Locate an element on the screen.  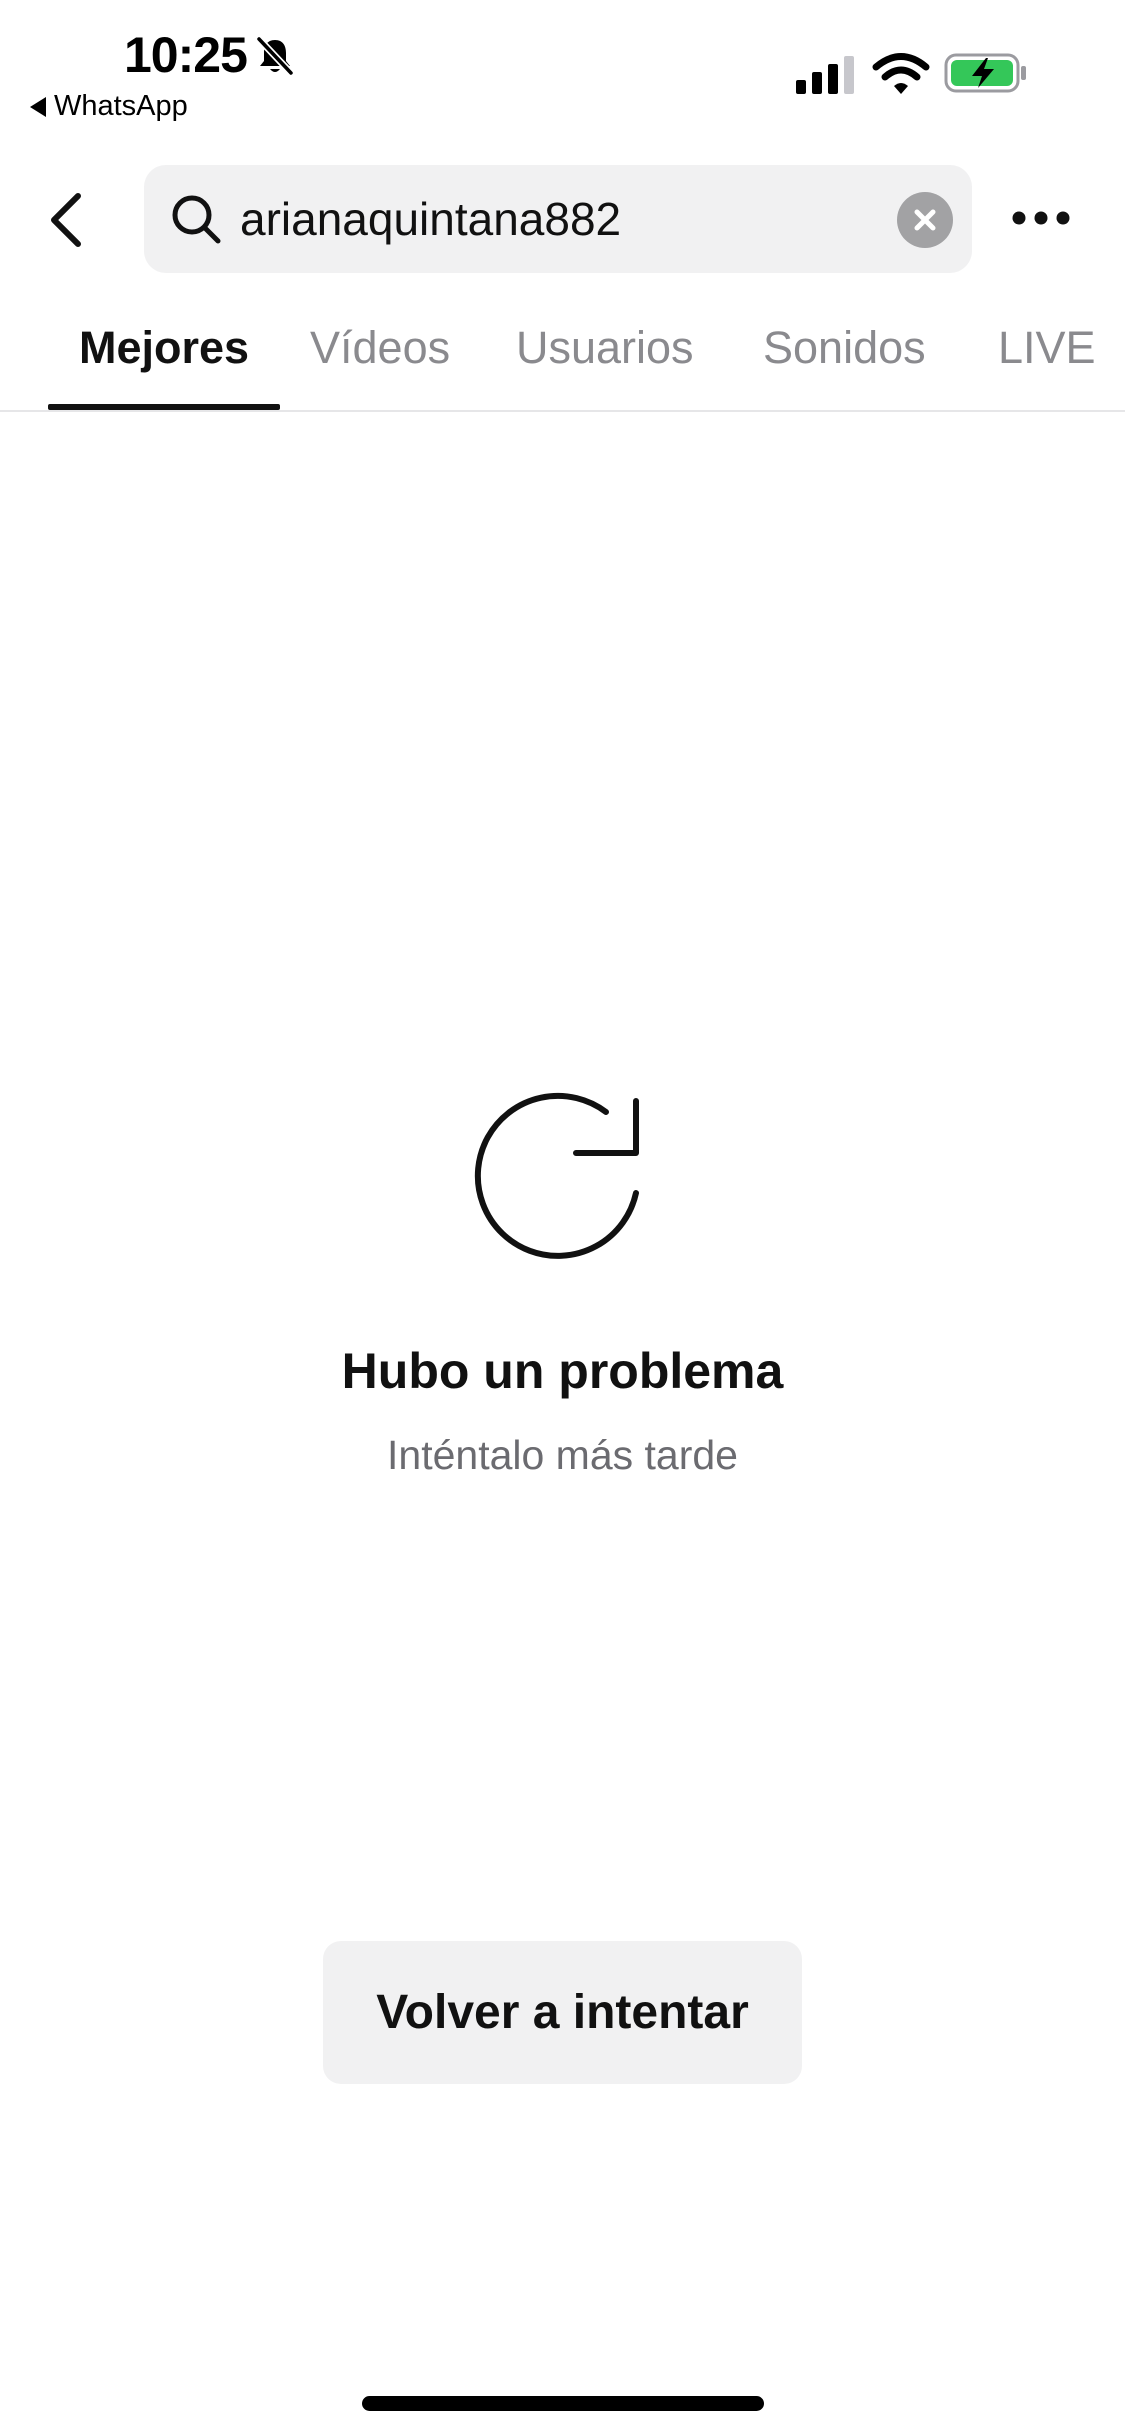
home-indicator is located at coordinates (563, 2403).